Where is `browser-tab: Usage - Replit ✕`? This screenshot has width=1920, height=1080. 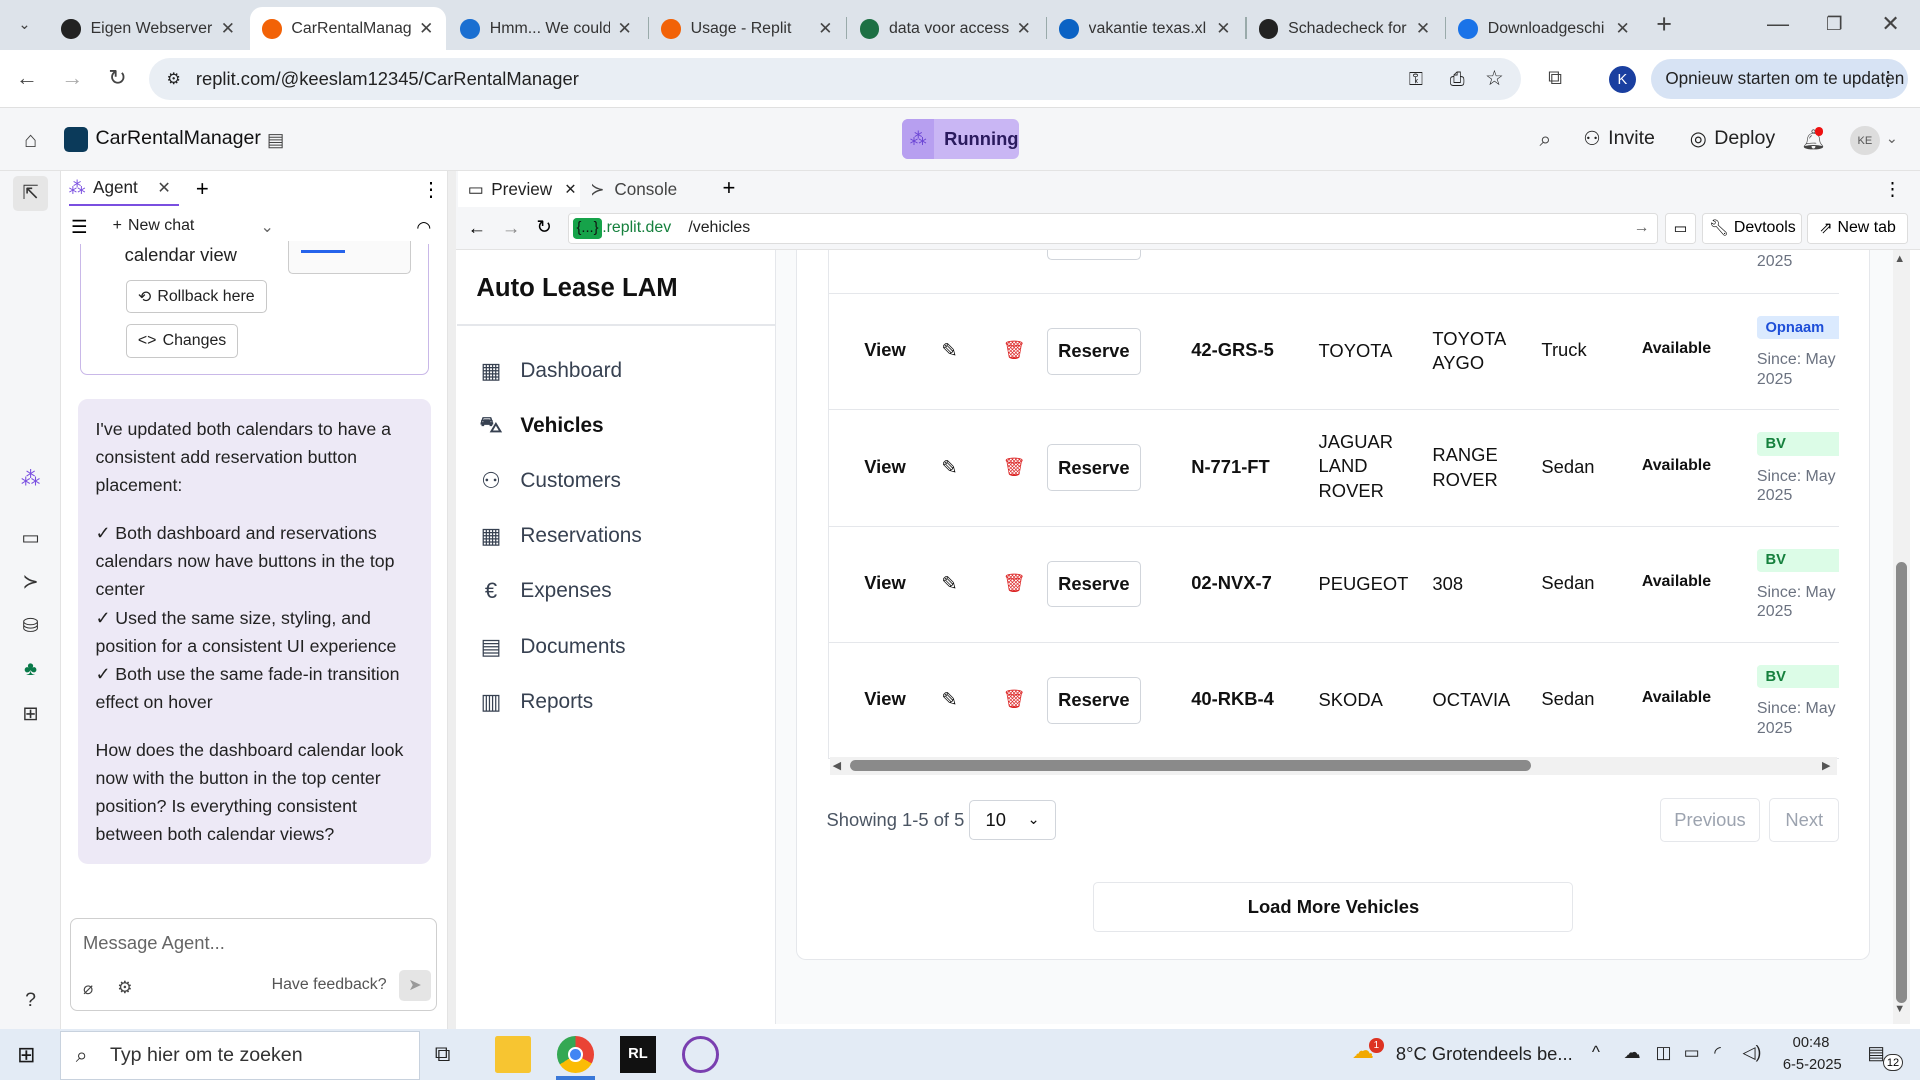
browser-tab: Usage - Replit ✕ is located at coordinates (747, 28).